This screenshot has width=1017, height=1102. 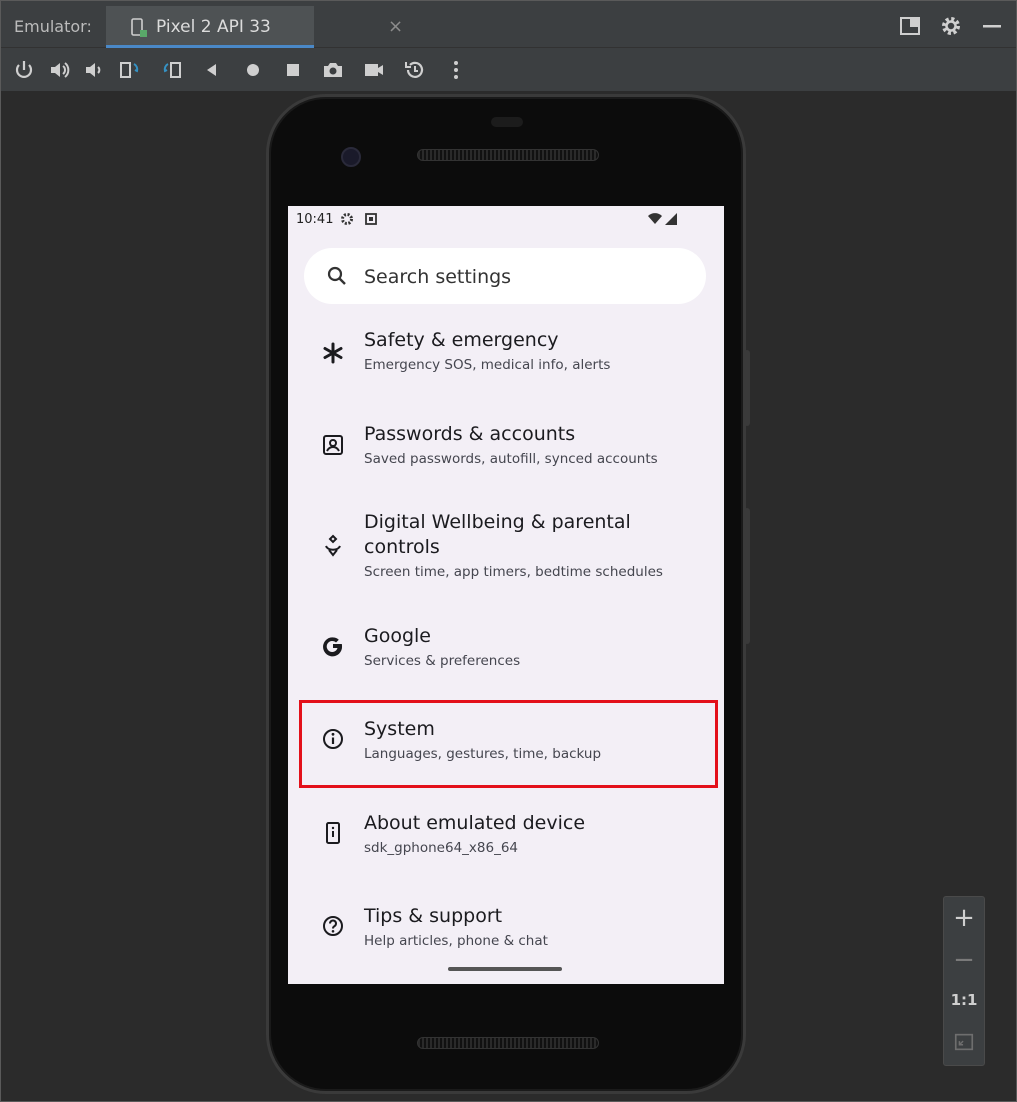 I want to click on front-camera, so click(x=351, y=157).